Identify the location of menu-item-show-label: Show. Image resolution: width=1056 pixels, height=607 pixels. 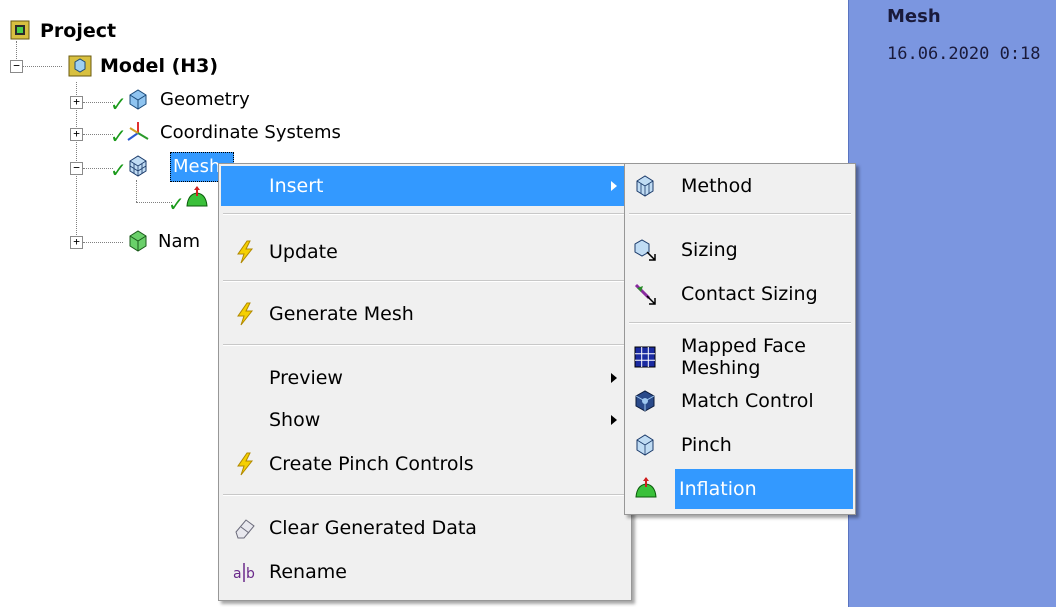
(295, 420).